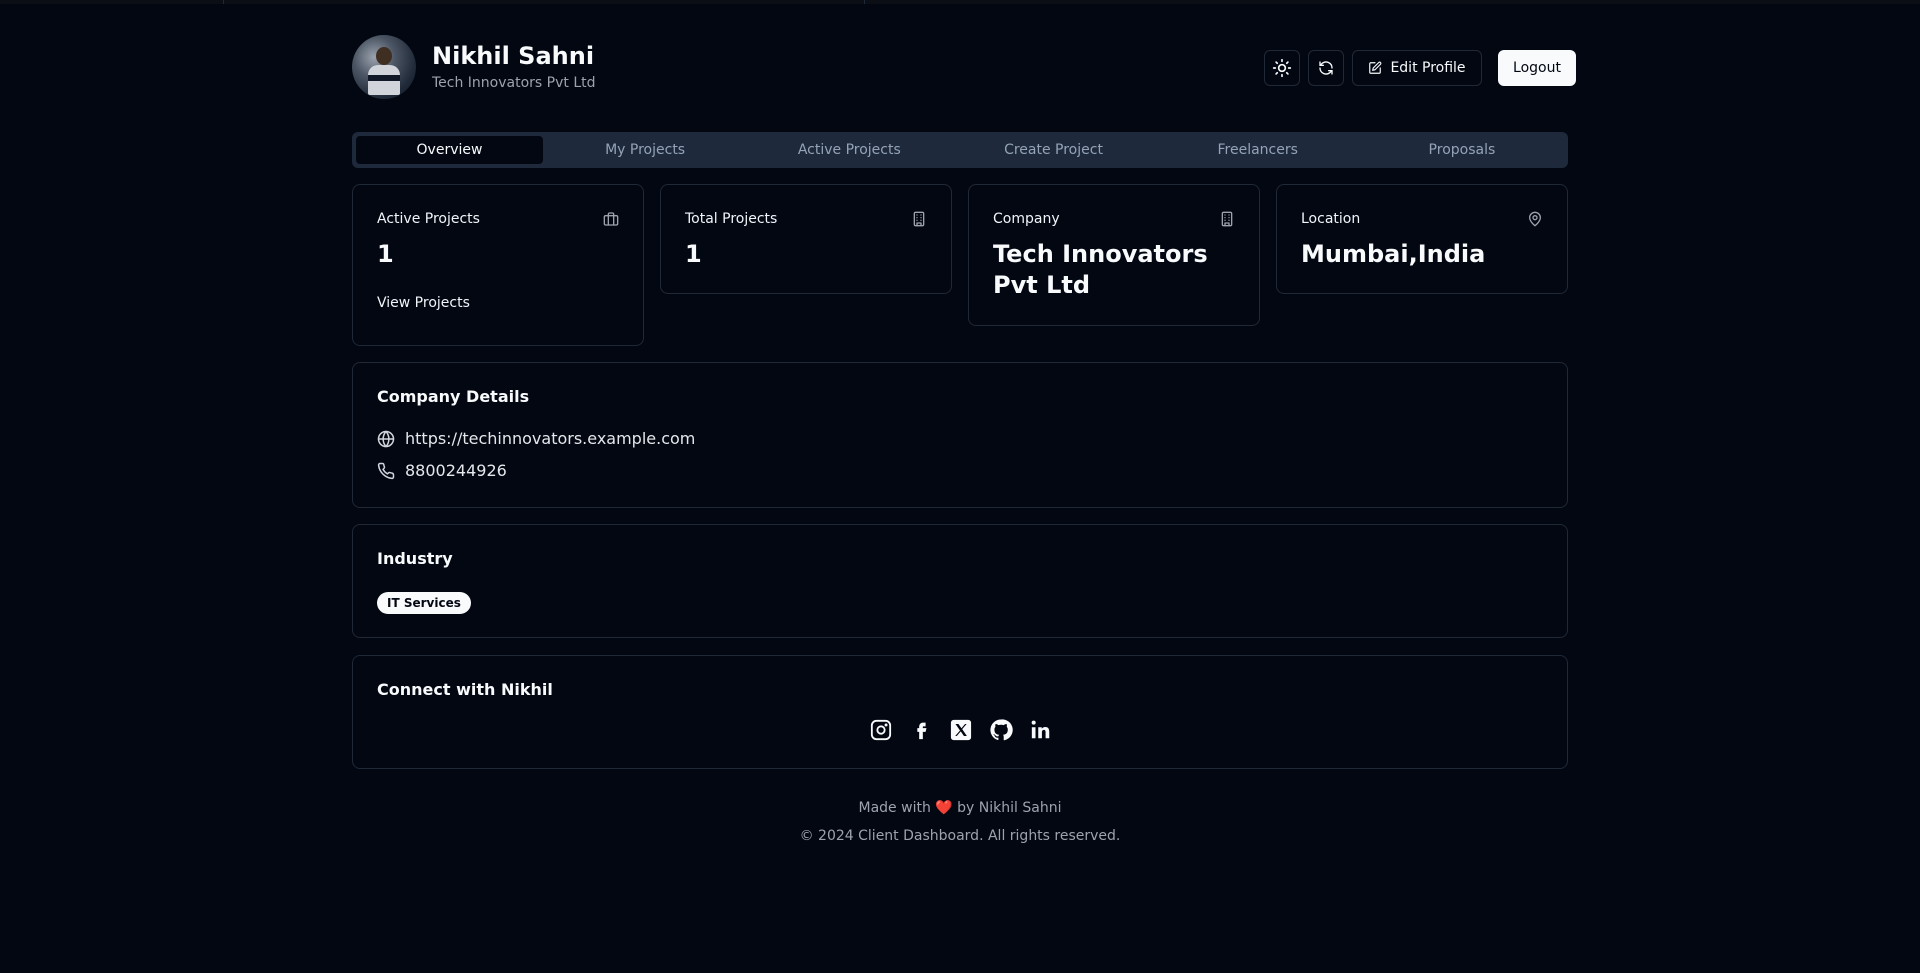 Image resolution: width=1920 pixels, height=973 pixels. What do you see at coordinates (960, 2) in the screenshot?
I see `browser-top-strip` at bounding box center [960, 2].